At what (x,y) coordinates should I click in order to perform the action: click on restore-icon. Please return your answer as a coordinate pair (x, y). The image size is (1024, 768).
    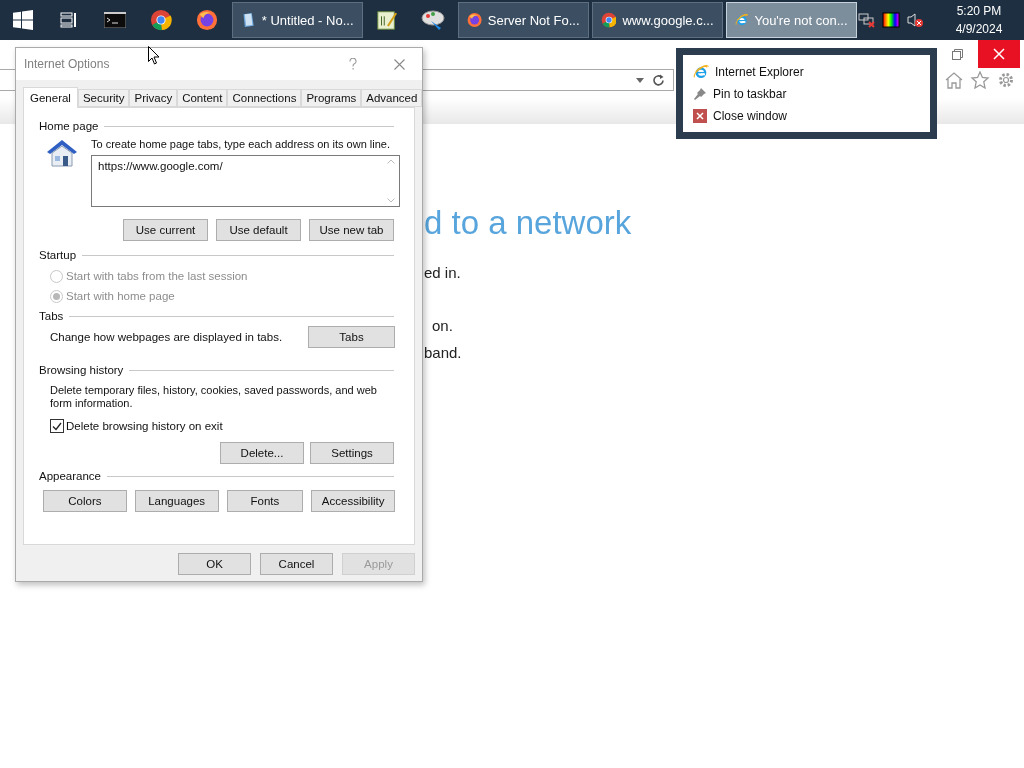
    Looking at the image, I should click on (957, 54).